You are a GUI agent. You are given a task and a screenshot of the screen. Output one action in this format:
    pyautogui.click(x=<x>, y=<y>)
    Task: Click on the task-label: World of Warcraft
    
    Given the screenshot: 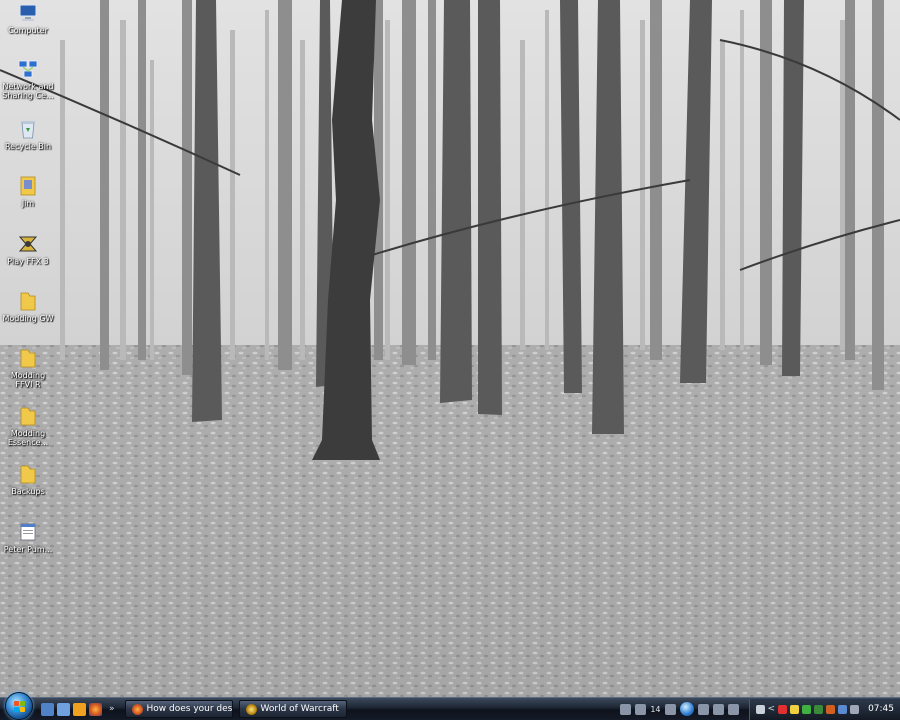 What is the action you would take?
    pyautogui.click(x=299, y=709)
    